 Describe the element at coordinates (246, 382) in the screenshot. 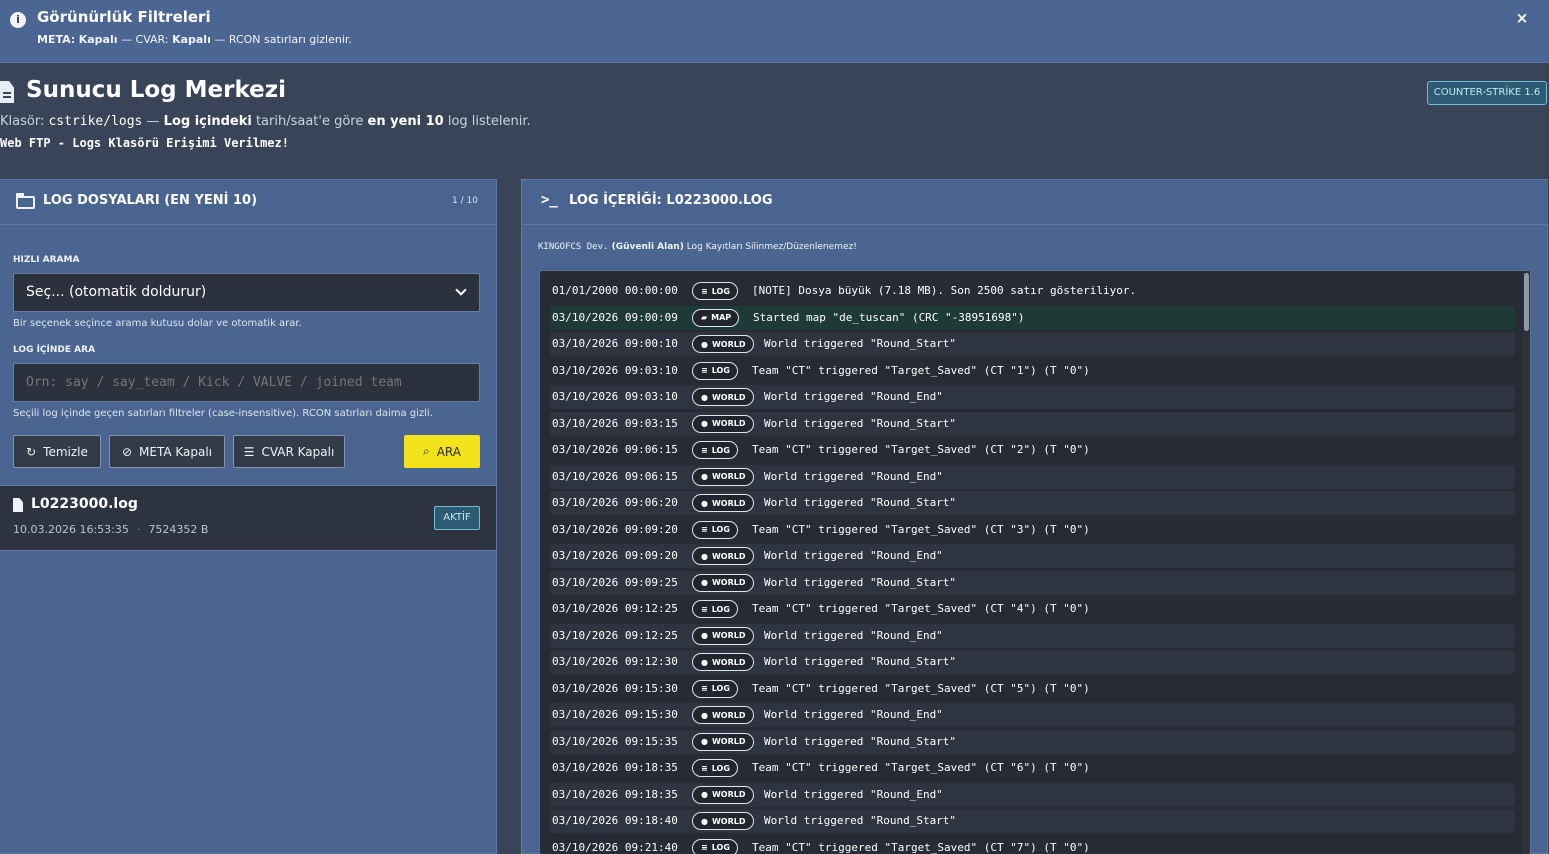

I see `log-search-input` at that location.